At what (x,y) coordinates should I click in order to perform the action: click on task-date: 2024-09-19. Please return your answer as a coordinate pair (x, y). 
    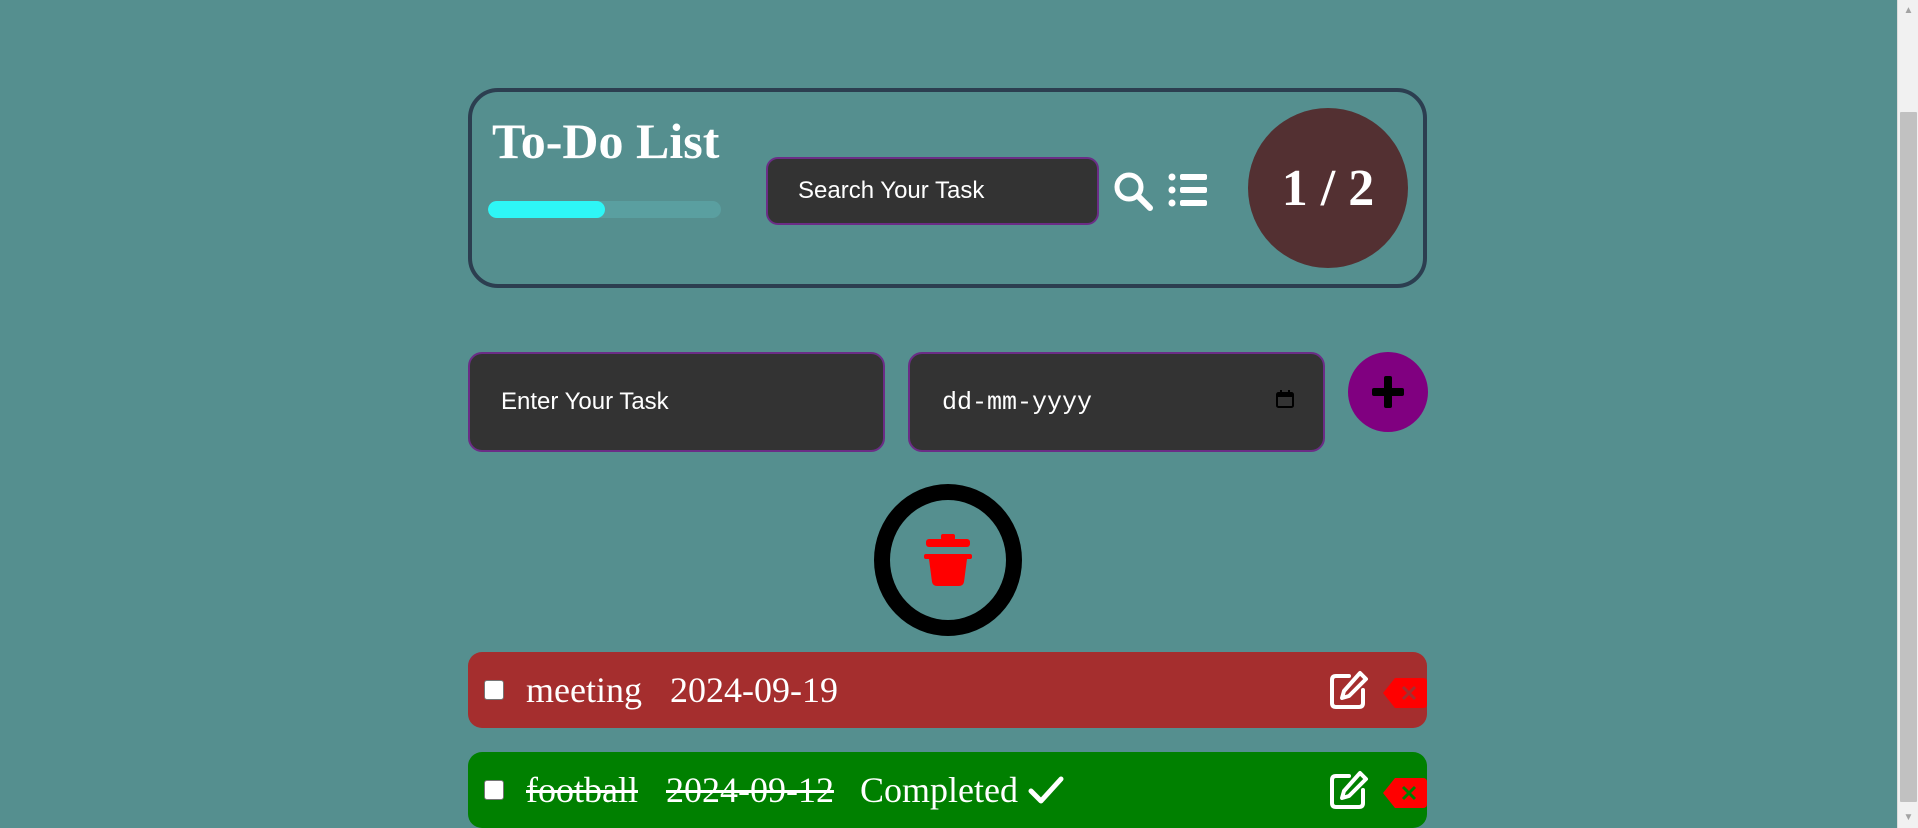
    Looking at the image, I should click on (753, 690).